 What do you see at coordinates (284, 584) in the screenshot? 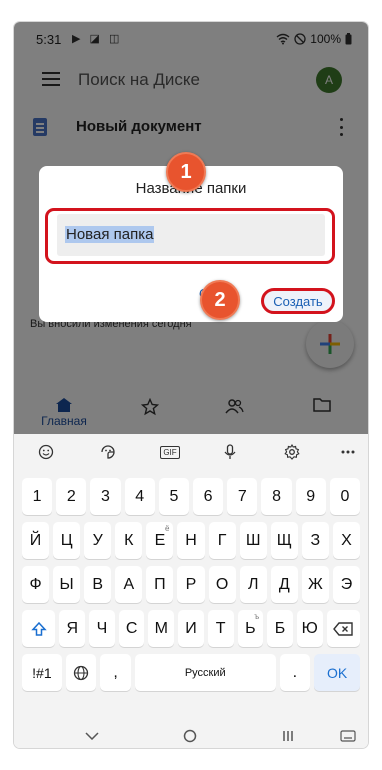
I see `key: Д` at bounding box center [284, 584].